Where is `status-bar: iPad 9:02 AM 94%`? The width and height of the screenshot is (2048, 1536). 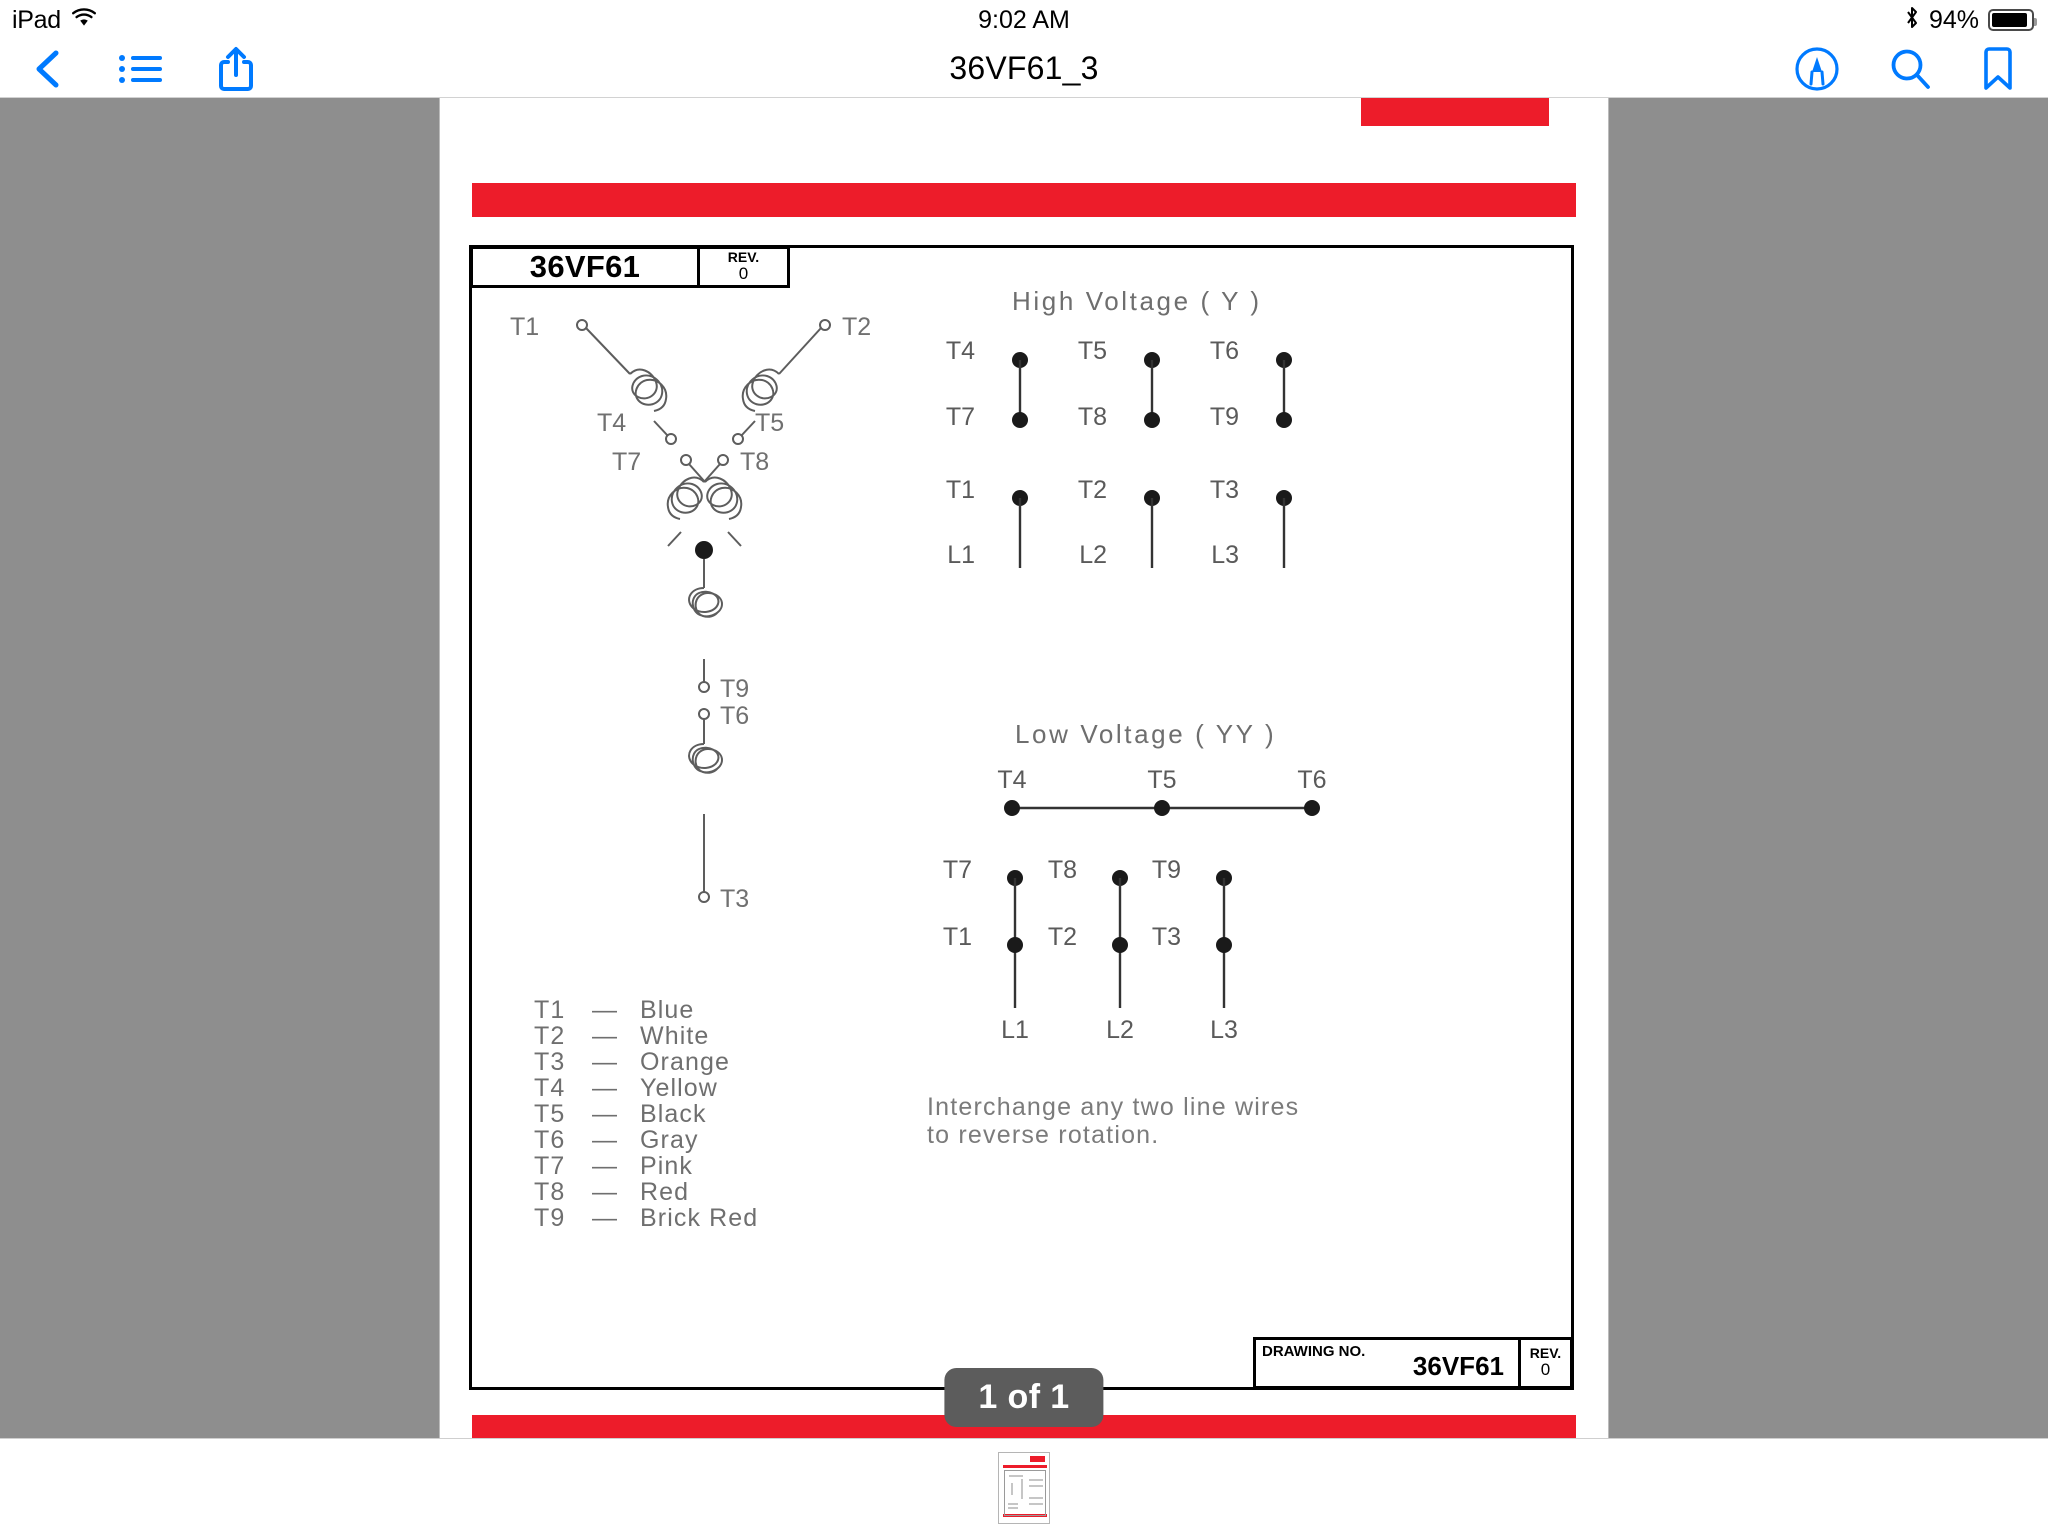
status-bar: iPad 9:02 AM 94% is located at coordinates (1024, 20).